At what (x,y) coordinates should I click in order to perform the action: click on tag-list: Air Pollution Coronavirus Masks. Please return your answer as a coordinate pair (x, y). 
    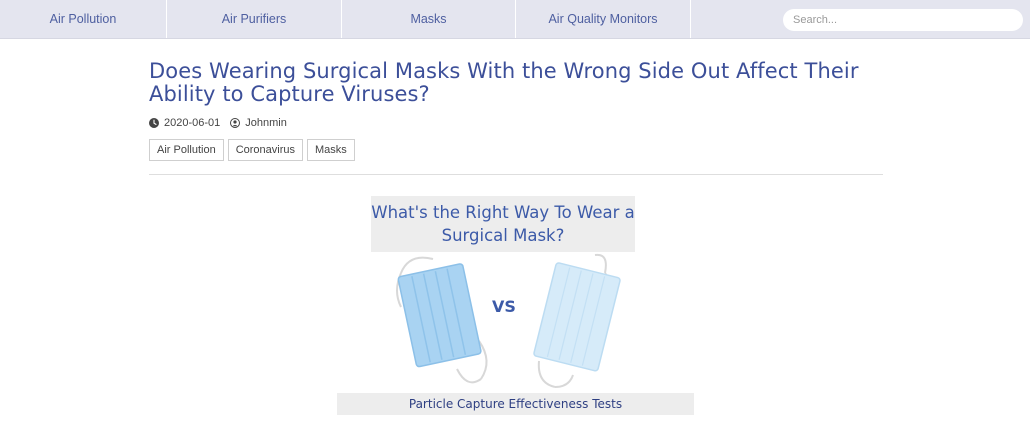
    Looking at the image, I should click on (516, 150).